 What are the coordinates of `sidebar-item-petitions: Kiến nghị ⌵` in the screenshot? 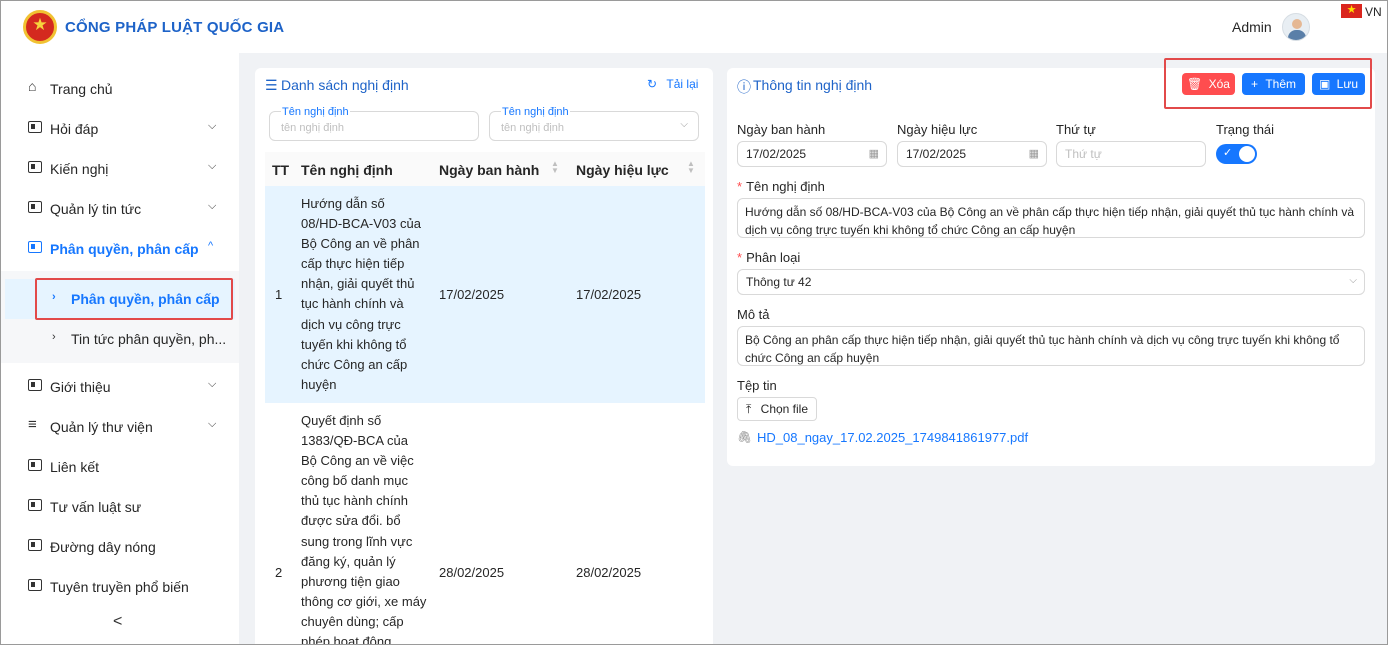 It's located at (120, 169).